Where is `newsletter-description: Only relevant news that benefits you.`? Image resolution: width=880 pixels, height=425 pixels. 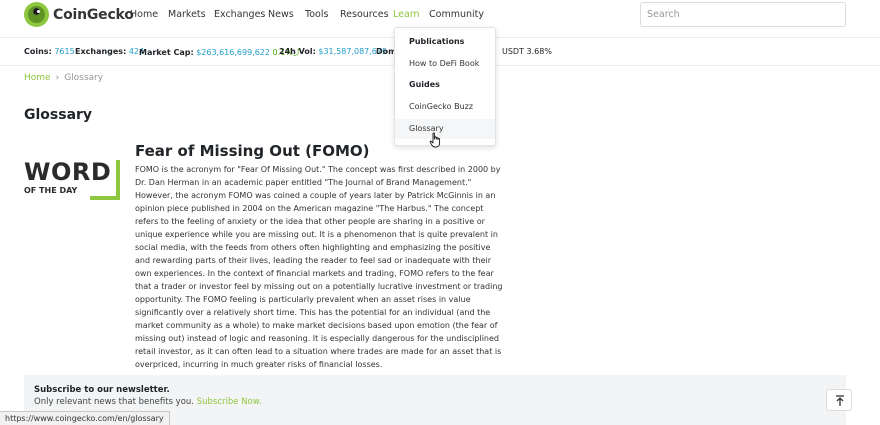 newsletter-description: Only relevant news that benefits you. is located at coordinates (114, 402).